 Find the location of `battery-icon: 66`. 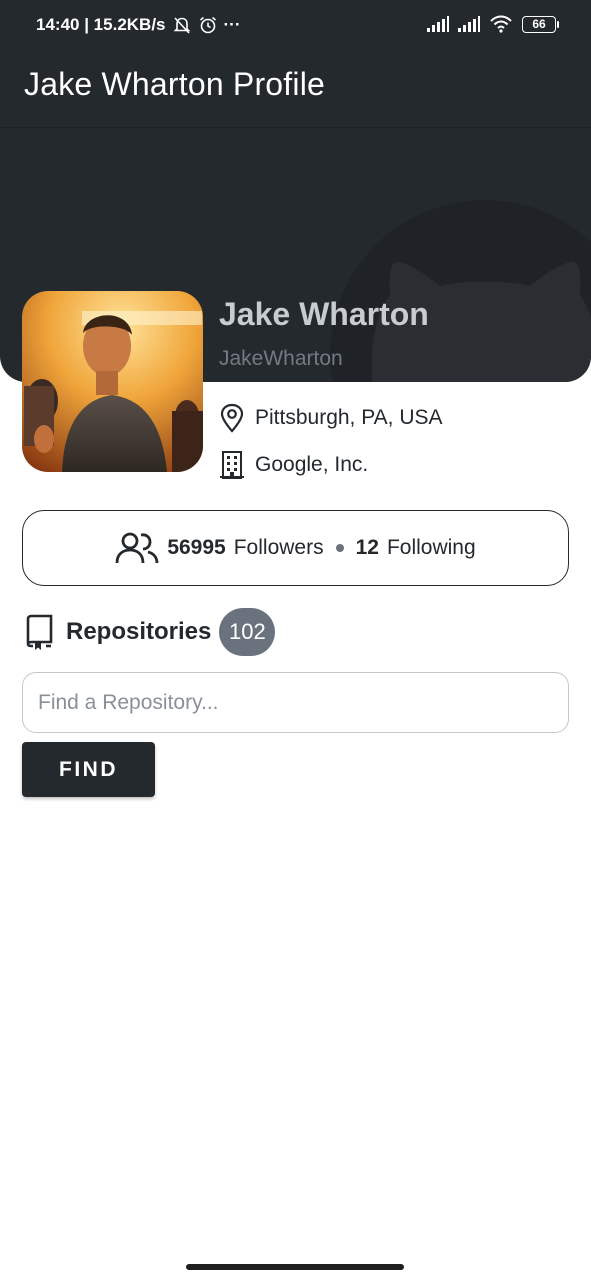

battery-icon: 66 is located at coordinates (540, 24).